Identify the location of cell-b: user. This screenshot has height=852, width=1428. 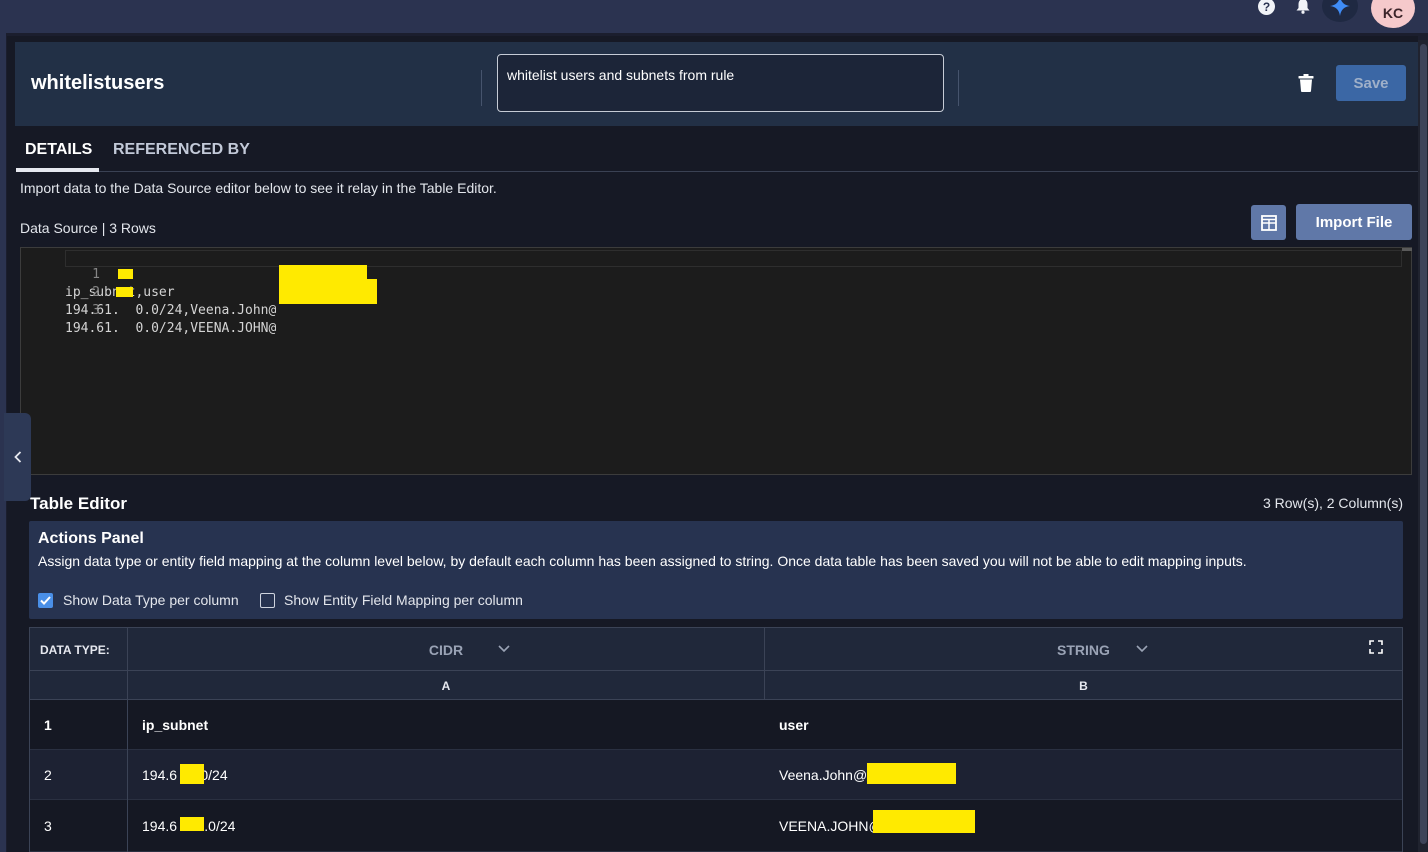
(1083, 725).